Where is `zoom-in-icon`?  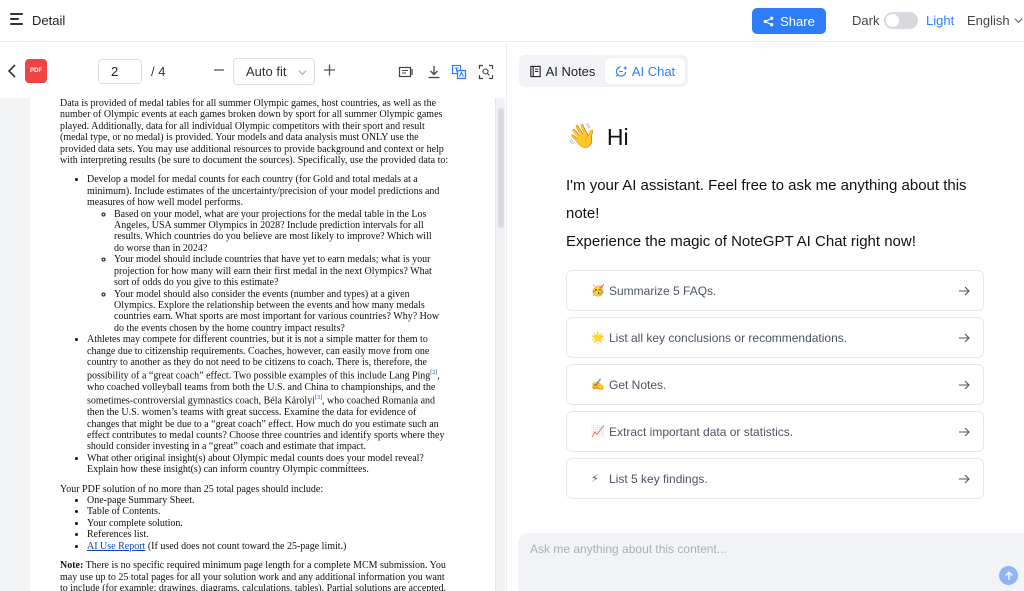
zoom-in-icon is located at coordinates (329, 70).